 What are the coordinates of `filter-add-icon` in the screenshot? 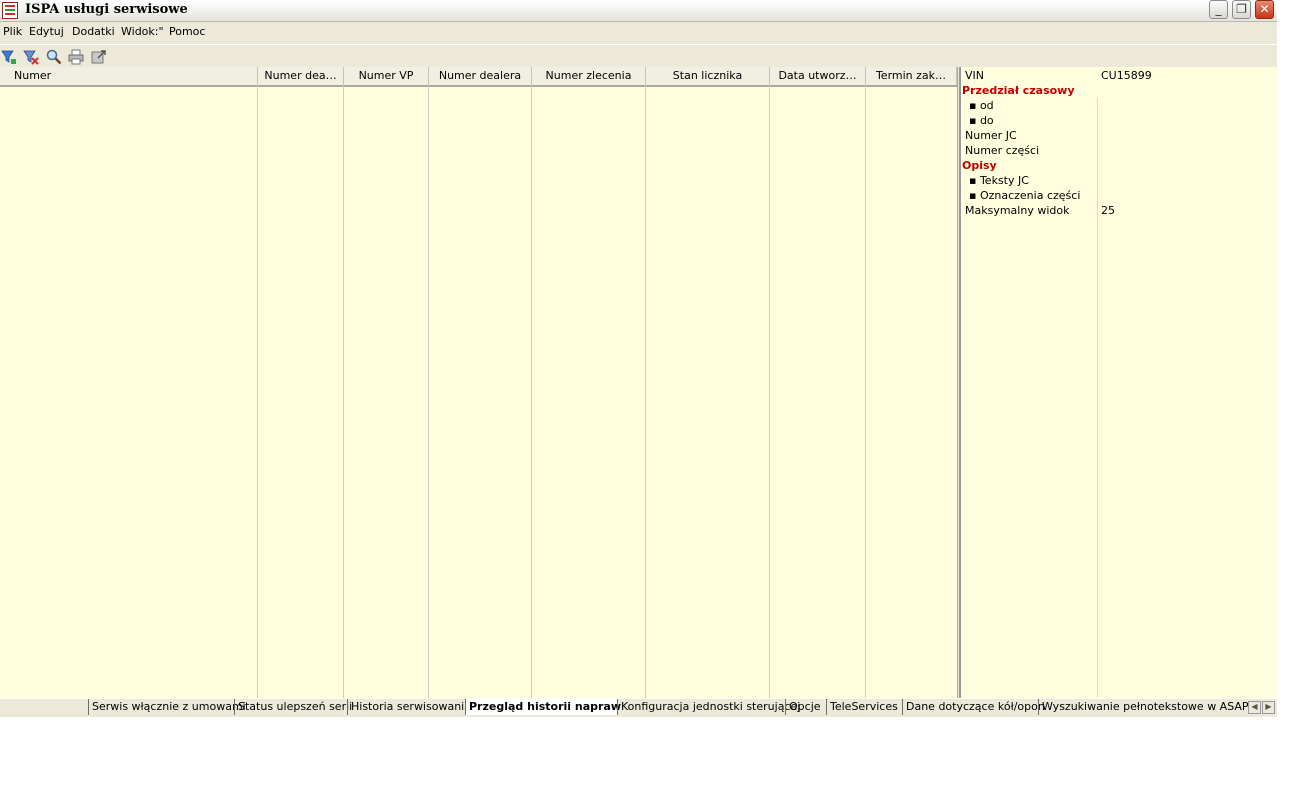 It's located at (9, 57).